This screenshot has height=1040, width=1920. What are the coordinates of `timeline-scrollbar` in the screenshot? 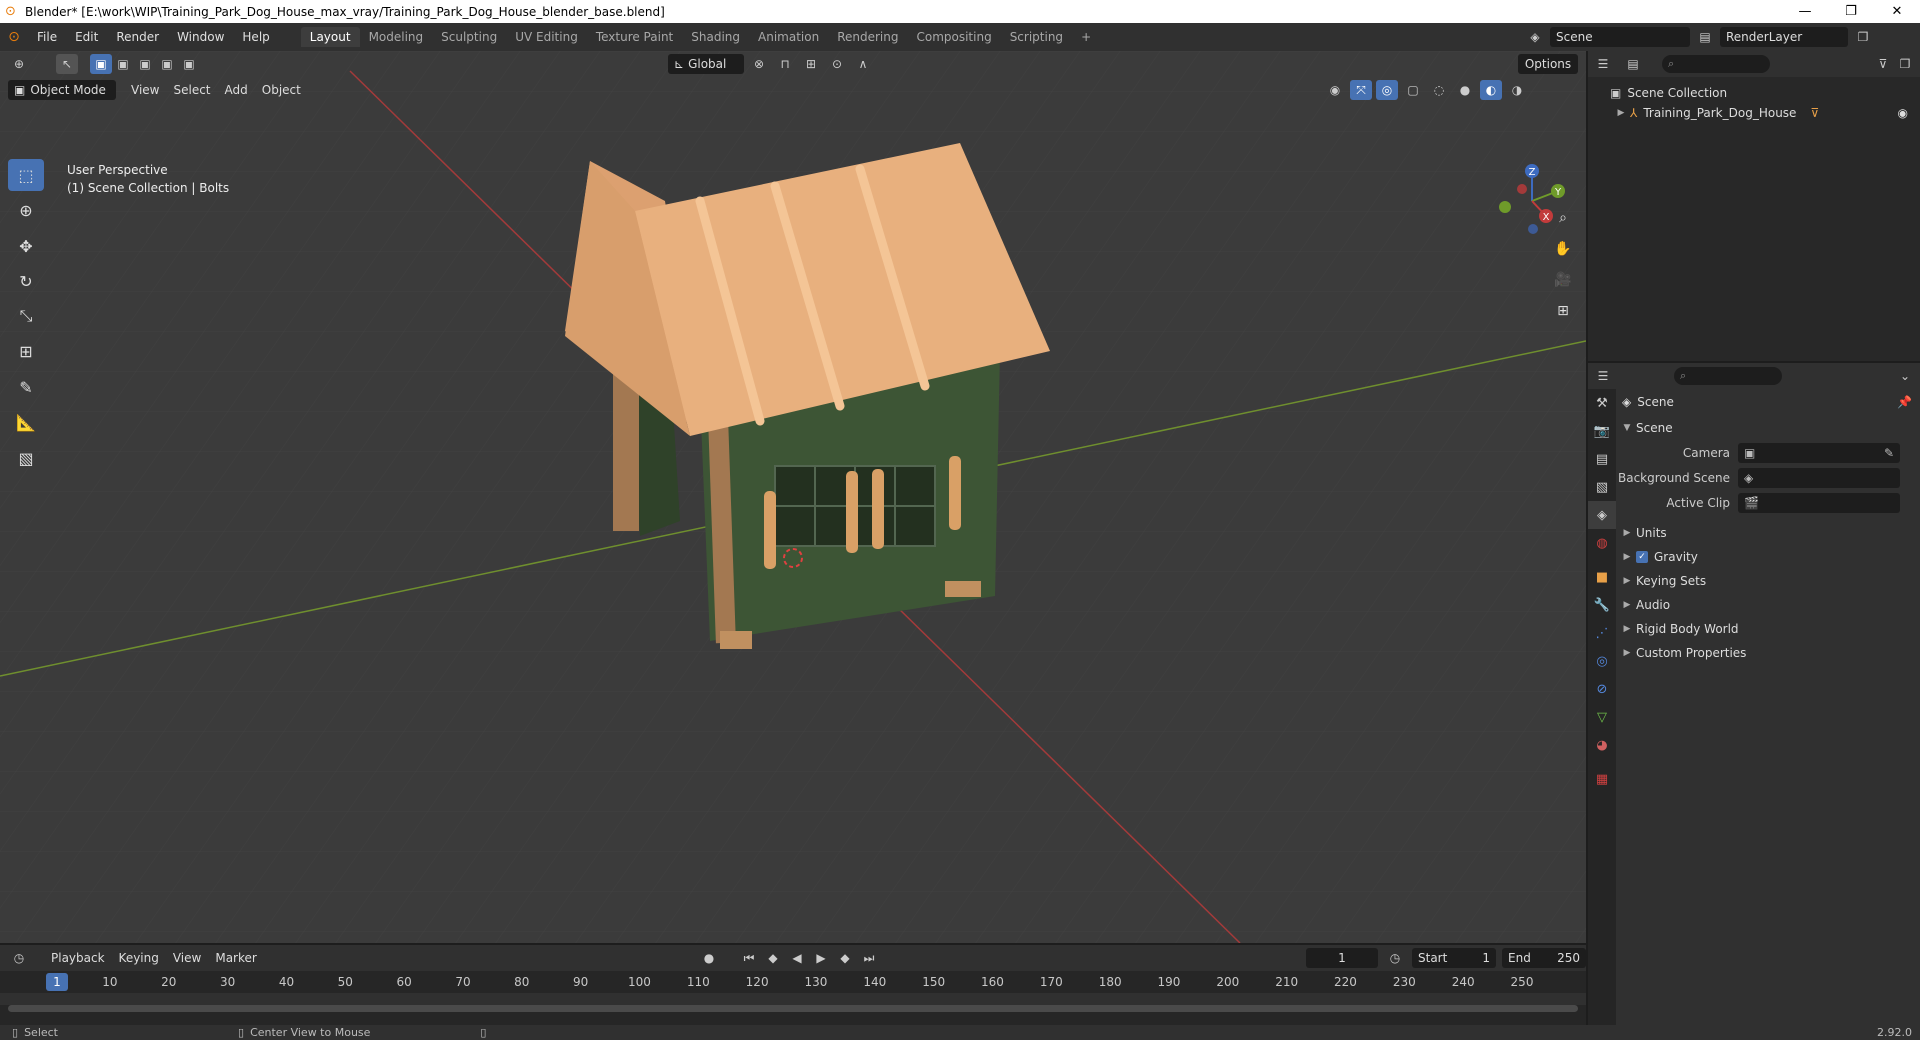 It's located at (793, 1008).